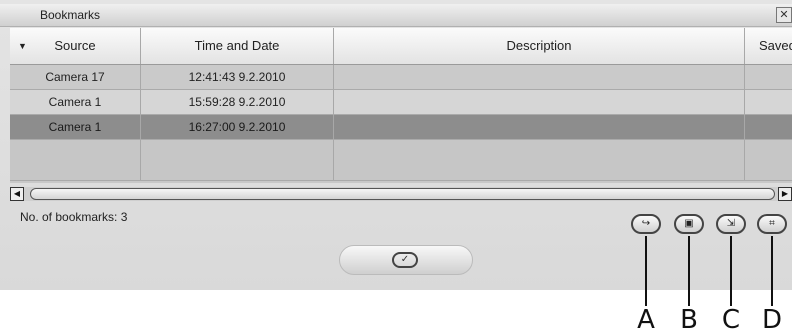 This screenshot has width=792, height=336. I want to click on window-title: Bookmarks, so click(70, 15).